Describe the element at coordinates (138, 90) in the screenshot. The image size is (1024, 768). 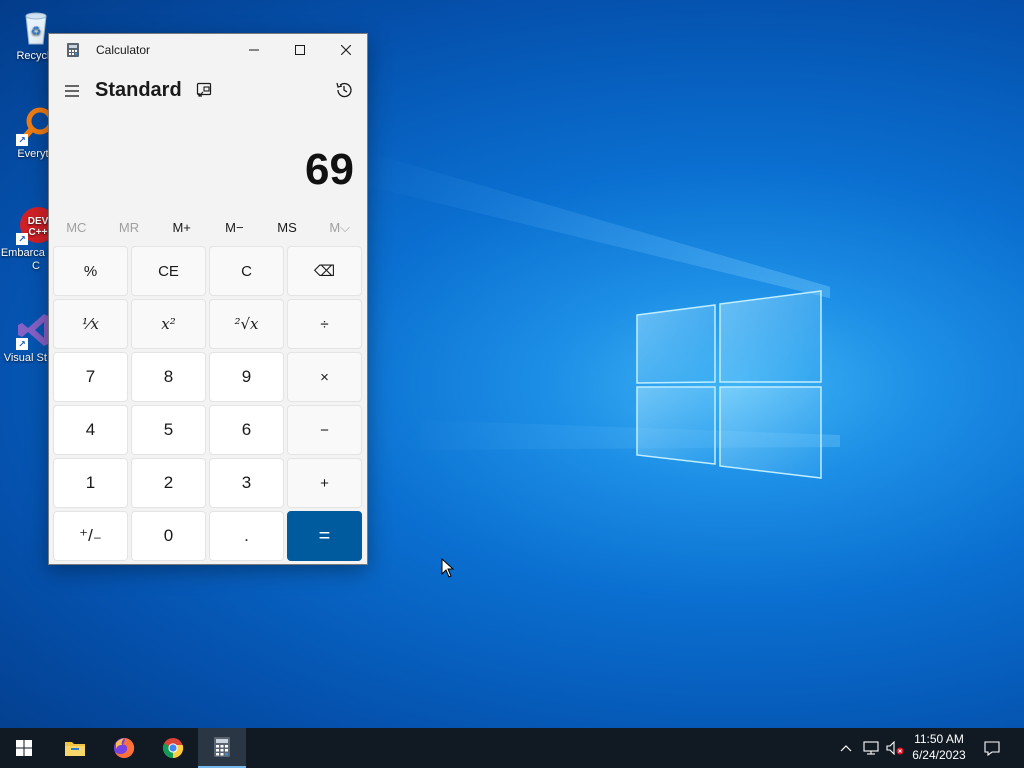
I see `mode-title: Standard` at that location.